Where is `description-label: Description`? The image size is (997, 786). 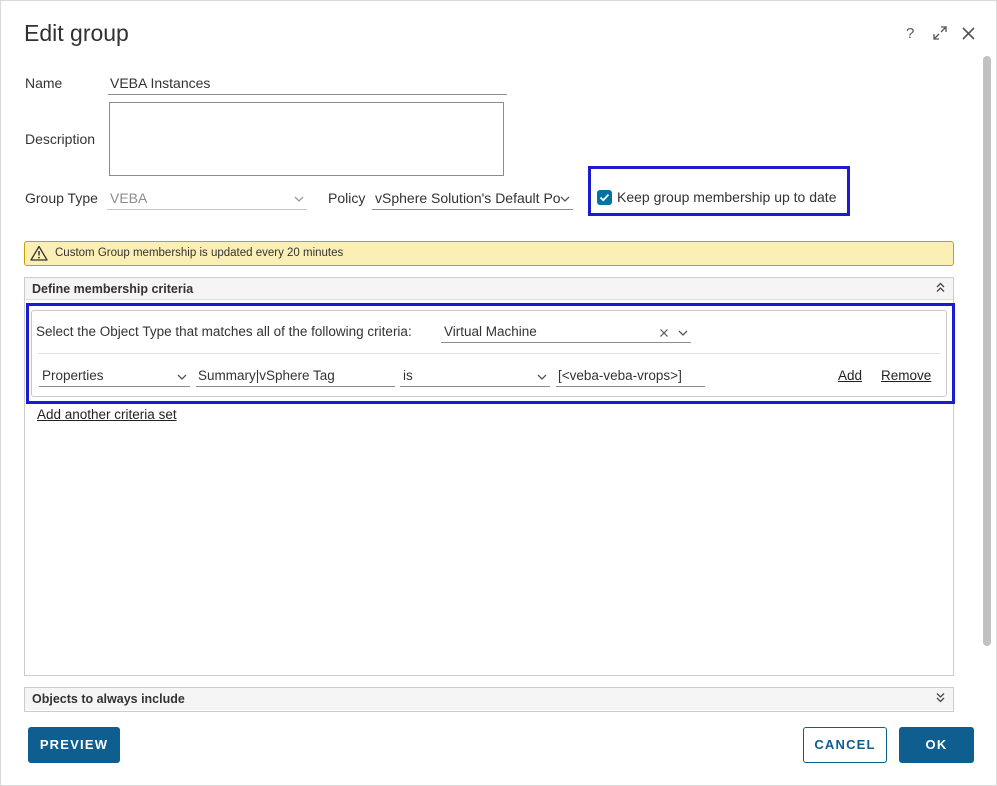 description-label: Description is located at coordinates (60, 139).